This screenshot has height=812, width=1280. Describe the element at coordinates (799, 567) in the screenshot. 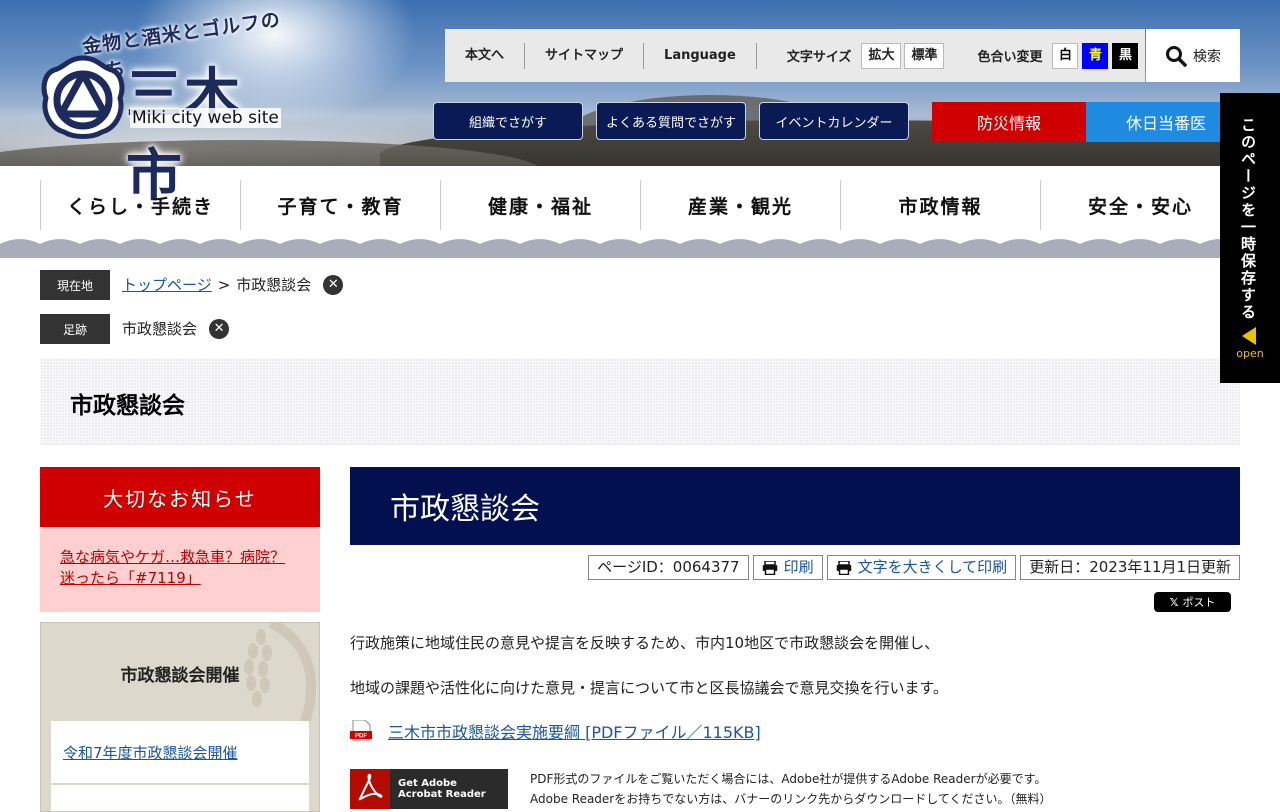

I see `print-link: 印刷` at that location.